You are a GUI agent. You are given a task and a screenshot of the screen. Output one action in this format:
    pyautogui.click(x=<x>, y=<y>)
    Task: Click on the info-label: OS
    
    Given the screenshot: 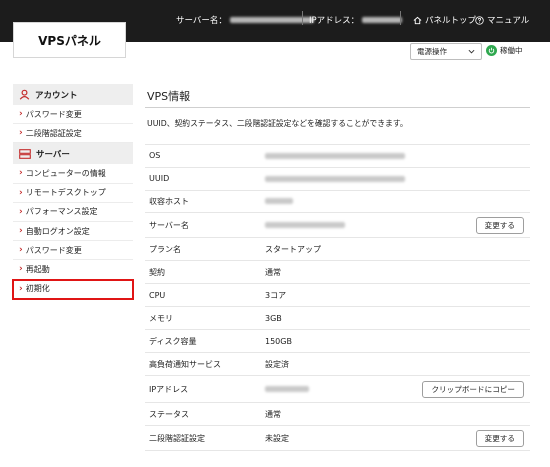 What is the action you would take?
    pyautogui.click(x=155, y=156)
    